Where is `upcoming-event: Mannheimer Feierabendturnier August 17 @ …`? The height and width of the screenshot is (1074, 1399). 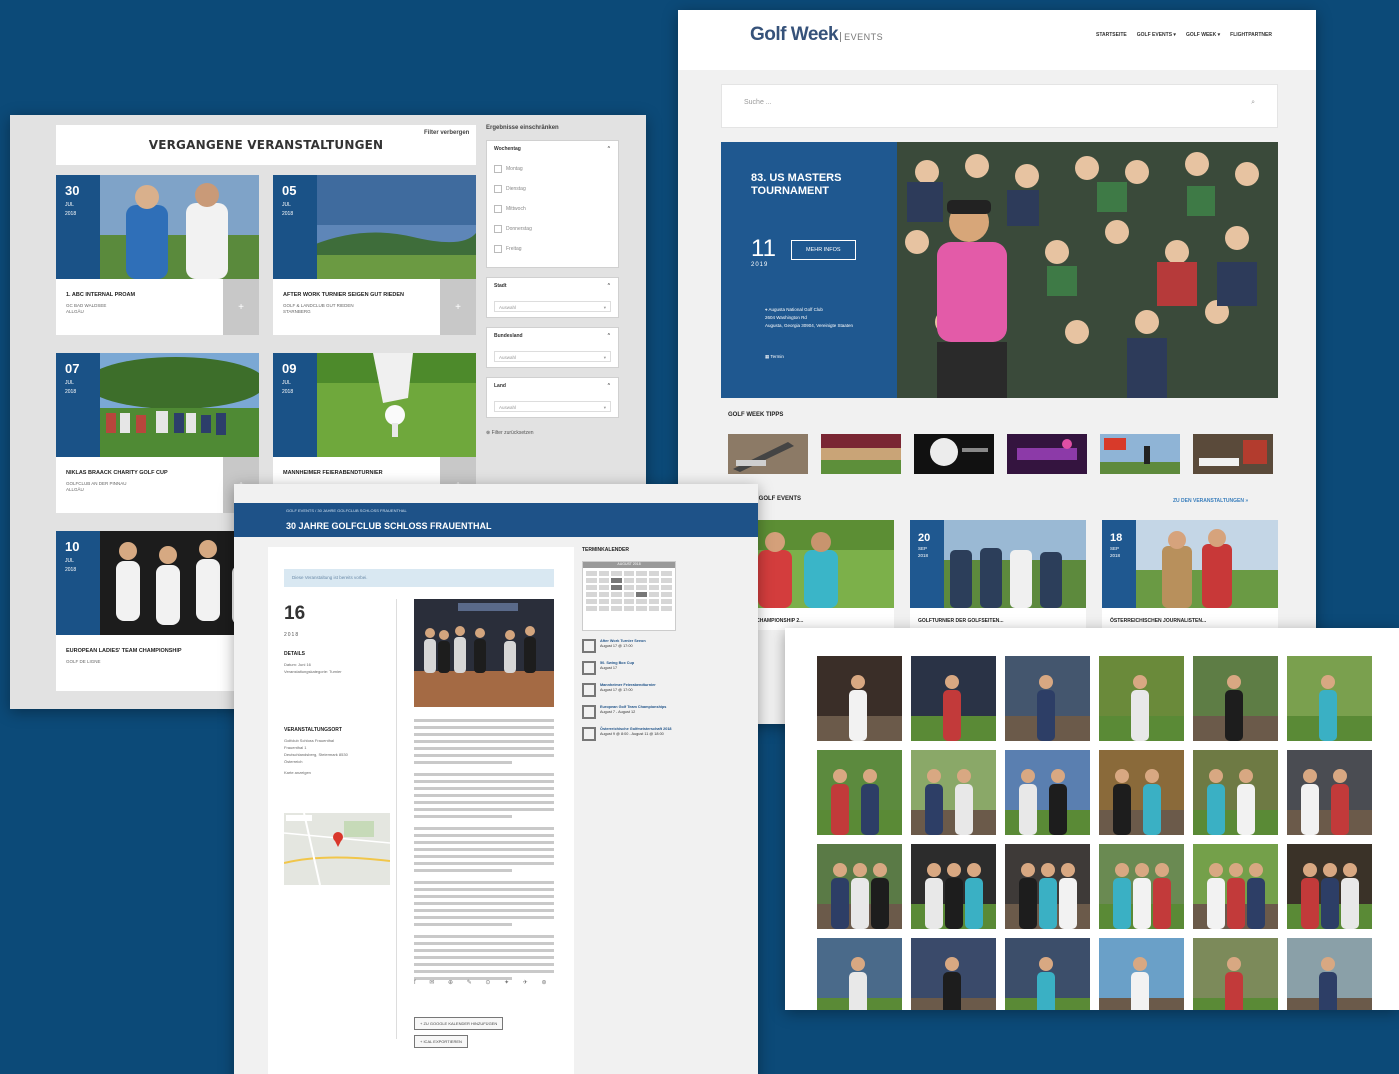
upcoming-event: Mannheimer Feierabendturnier August 17 @ … is located at coordinates (629, 690).